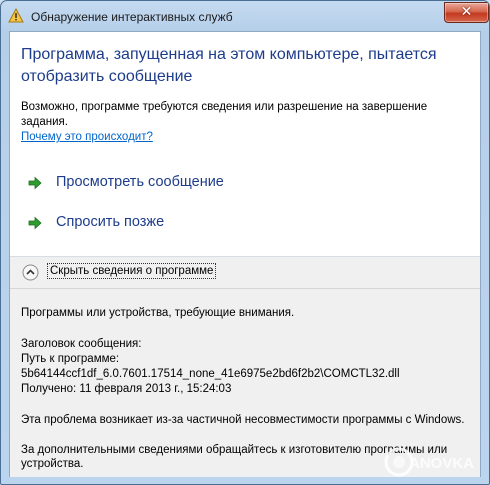 The width and height of the screenshot is (490, 485). I want to click on program-path-label: Путь к программе:, so click(70, 359).